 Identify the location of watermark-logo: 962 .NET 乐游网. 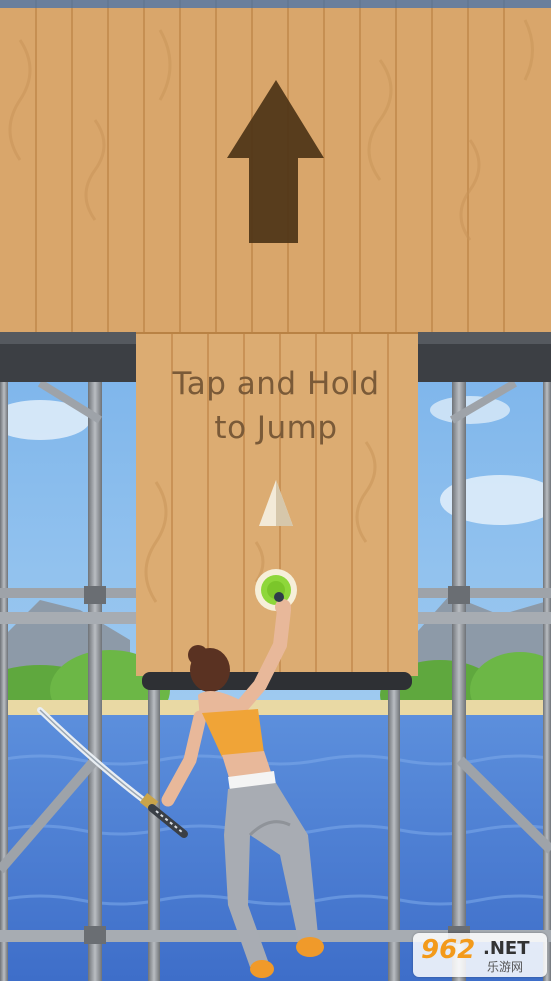
(480, 955).